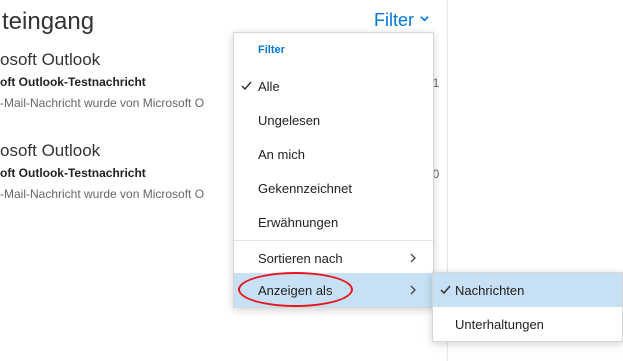  I want to click on menu-item-label: Ungelesen, so click(289, 120).